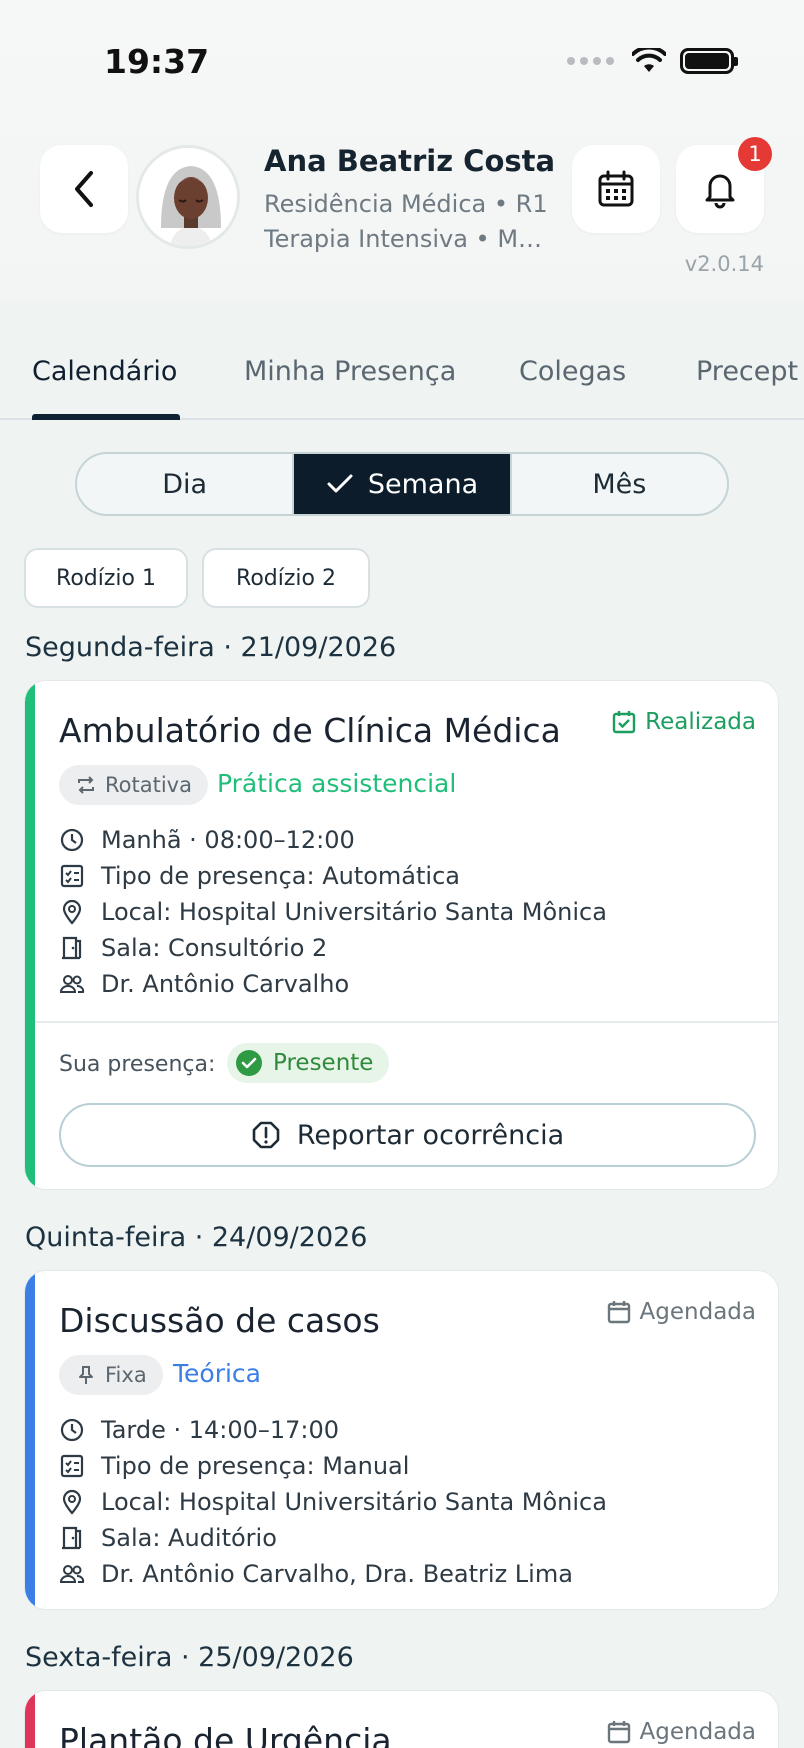 The height and width of the screenshot is (1748, 804). I want to click on event-status-label: Realizada, so click(700, 722).